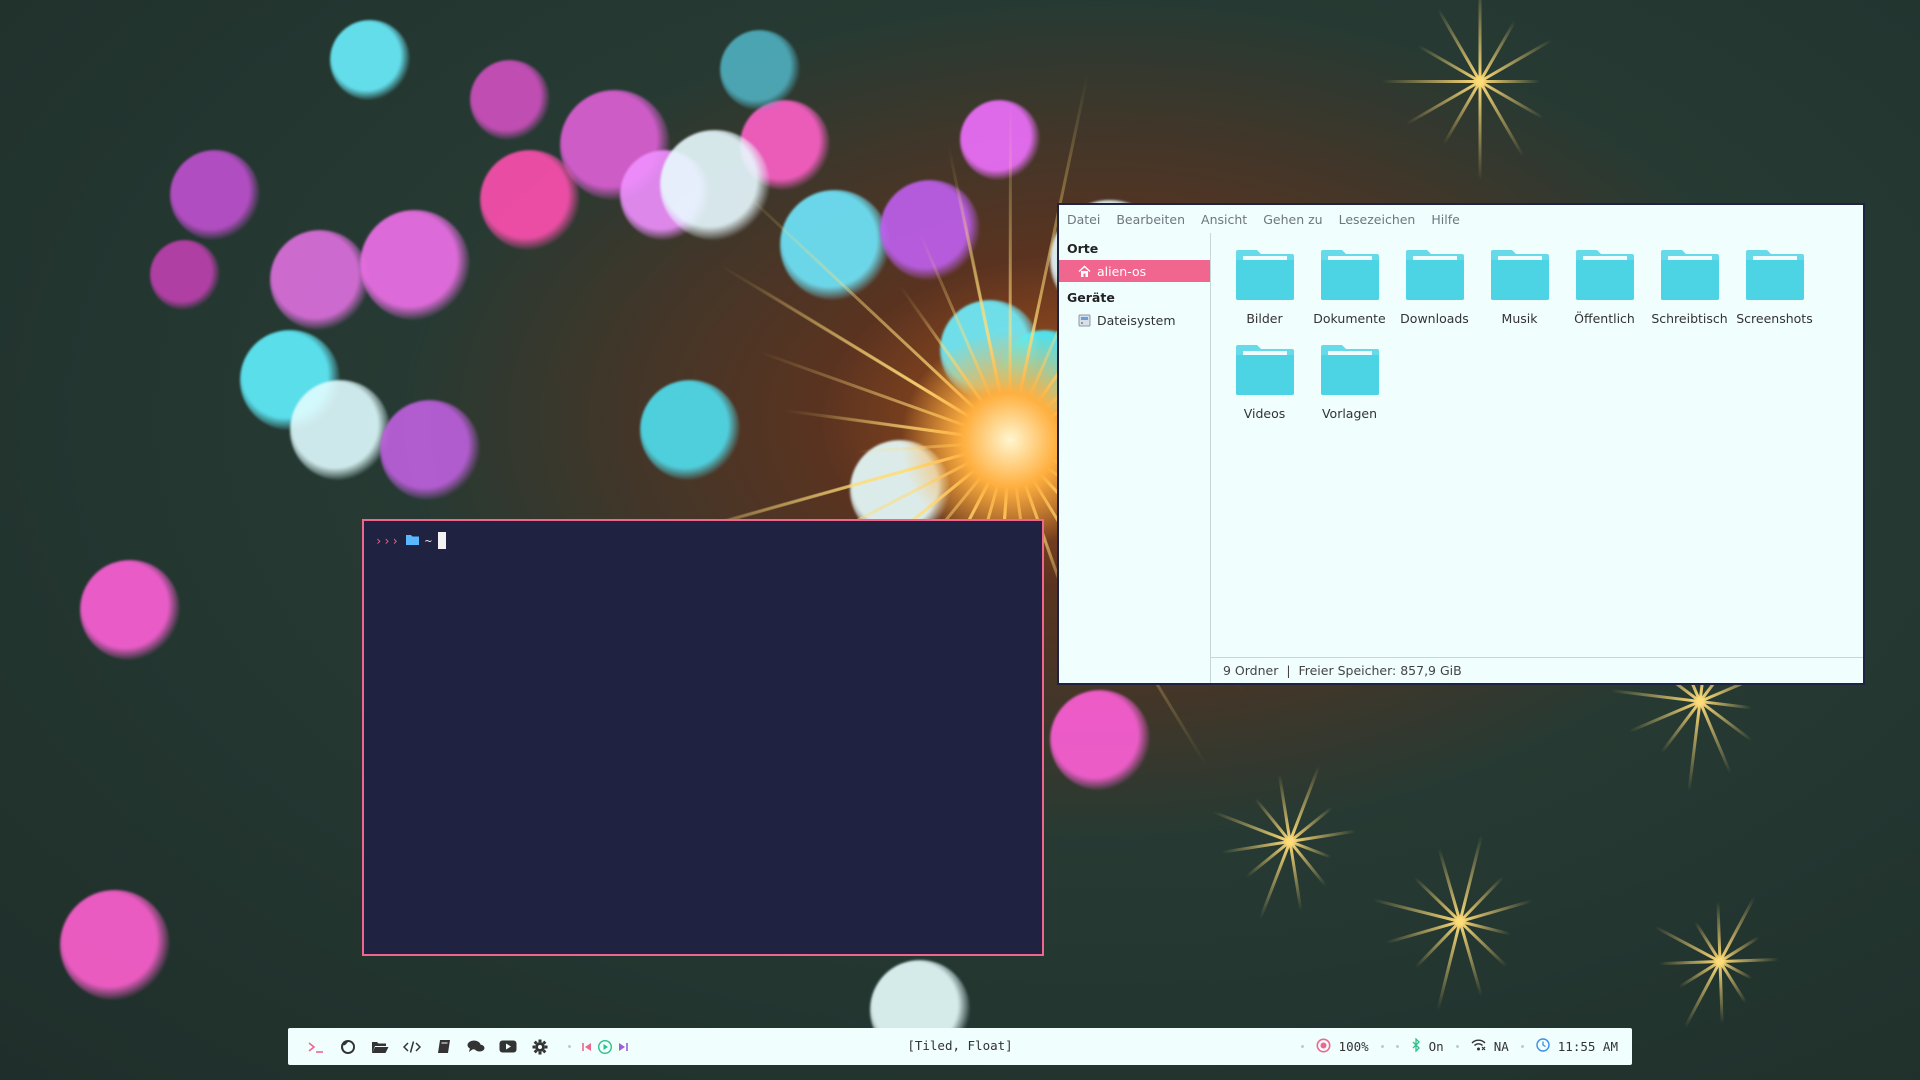 This screenshot has height=1080, width=1920. I want to click on chat-icon, so click(476, 1047).